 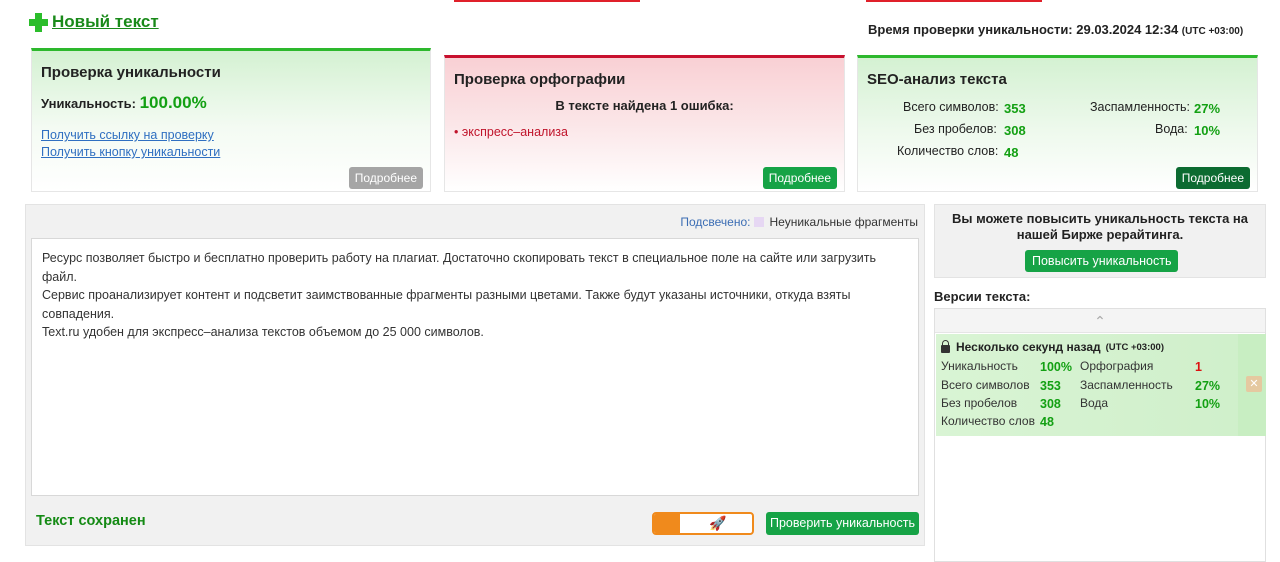 What do you see at coordinates (715, 222) in the screenshot?
I see `highlight-label: Подсвечено:` at bounding box center [715, 222].